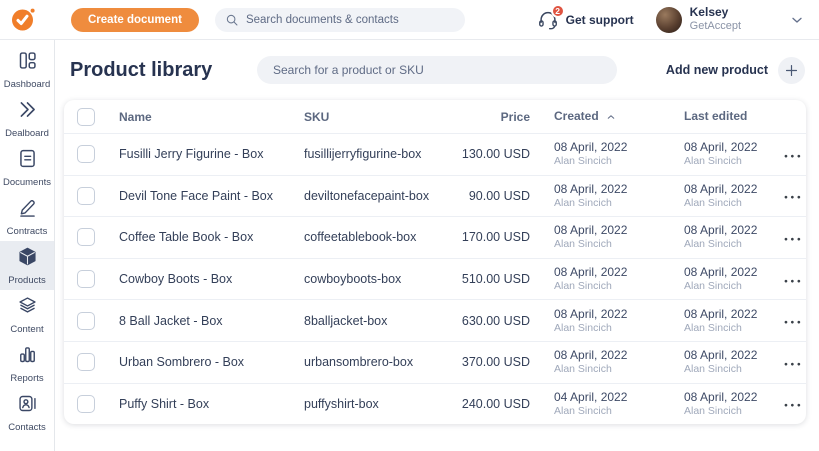  What do you see at coordinates (715, 26) in the screenshot?
I see `user-organization: GetAccept` at bounding box center [715, 26].